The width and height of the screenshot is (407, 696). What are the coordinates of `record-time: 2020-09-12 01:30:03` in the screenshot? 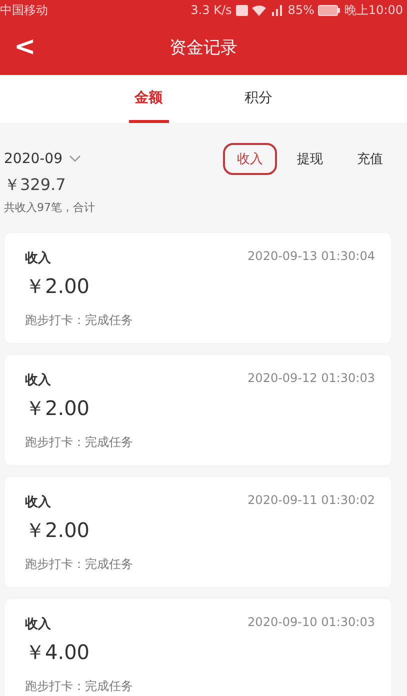 It's located at (311, 379).